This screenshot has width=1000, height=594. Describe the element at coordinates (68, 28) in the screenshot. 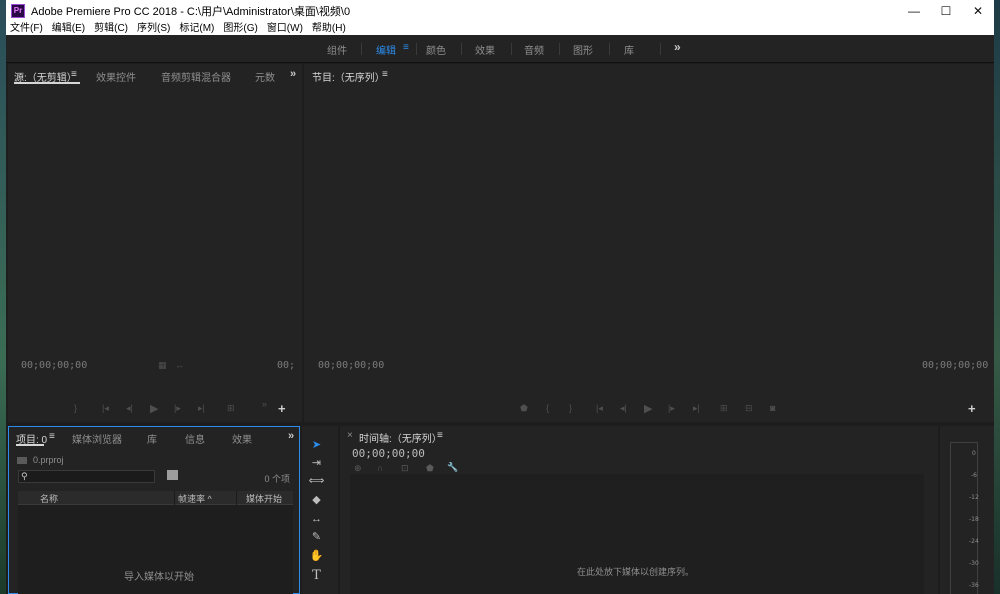

I see `menu-edit: 编辑(E)` at that location.